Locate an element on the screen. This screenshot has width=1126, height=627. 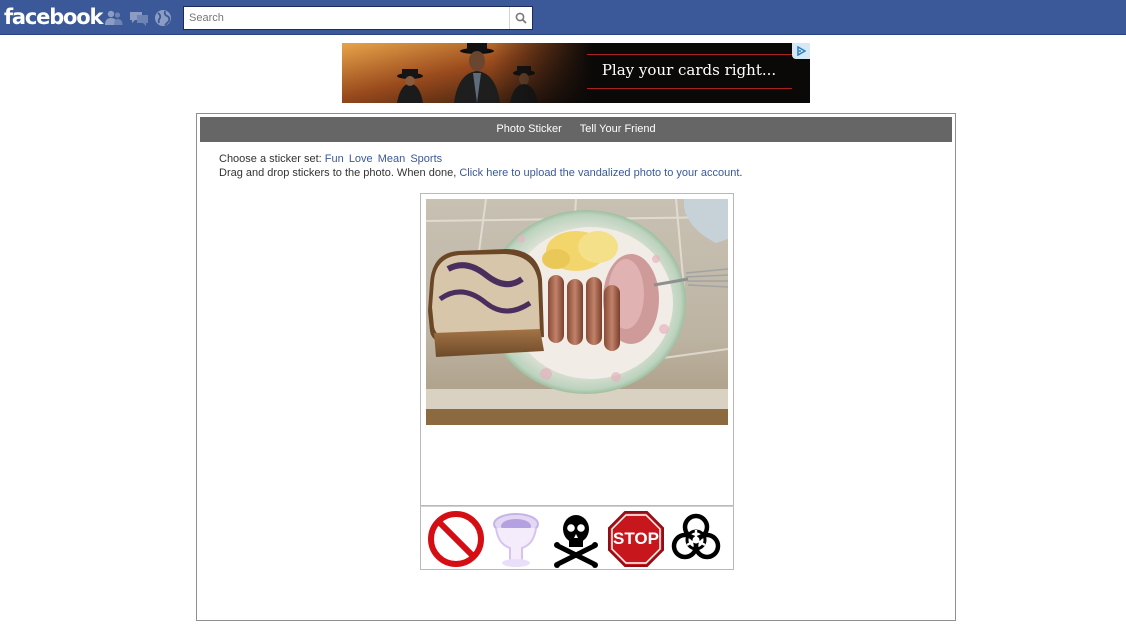
sticker-set-sports: Sports is located at coordinates (426, 159).